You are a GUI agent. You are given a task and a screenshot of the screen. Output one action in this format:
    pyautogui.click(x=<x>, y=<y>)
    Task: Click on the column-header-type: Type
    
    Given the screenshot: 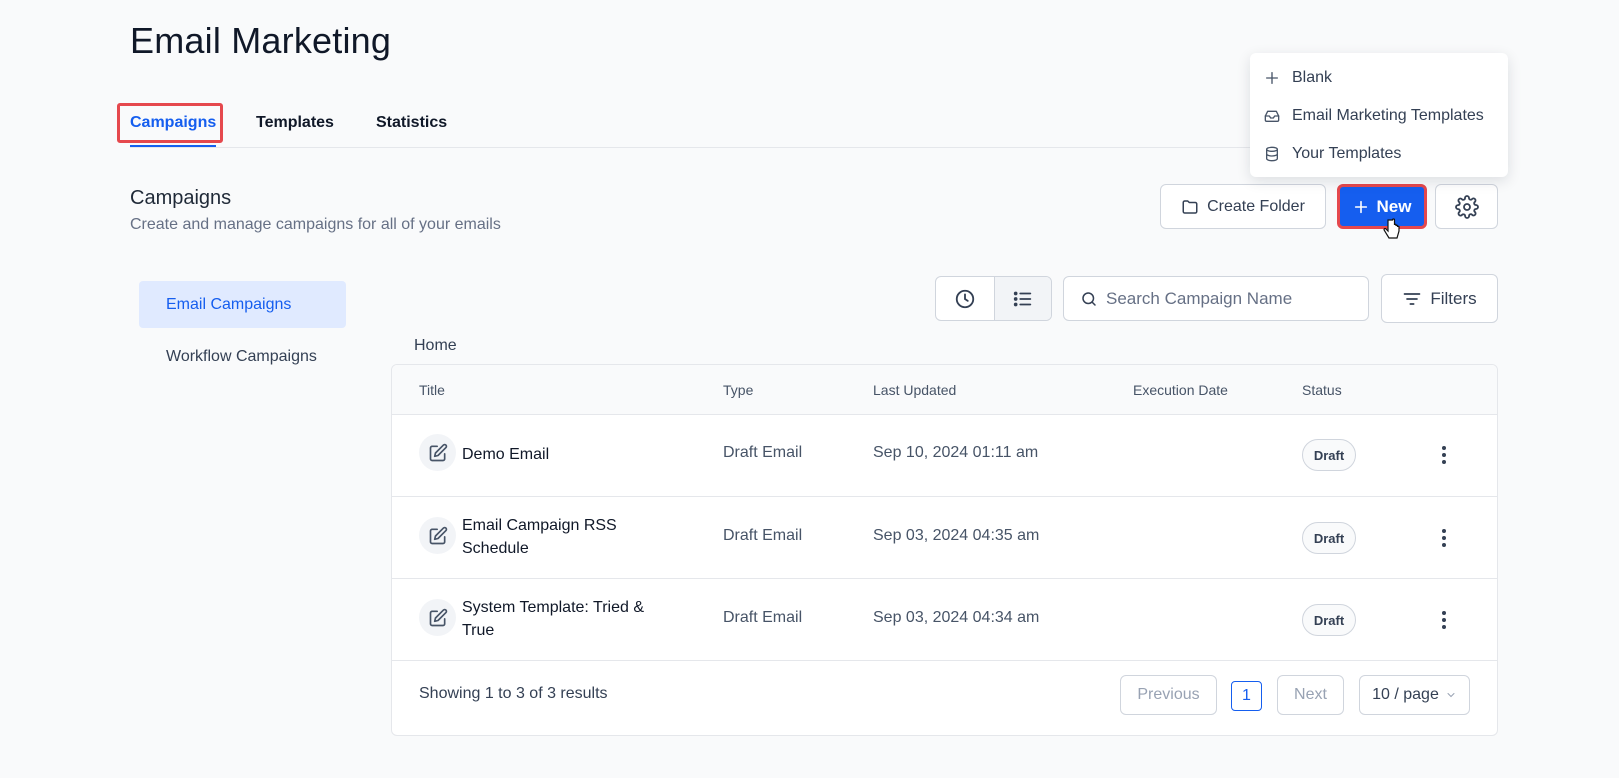 What is the action you would take?
    pyautogui.click(x=738, y=390)
    